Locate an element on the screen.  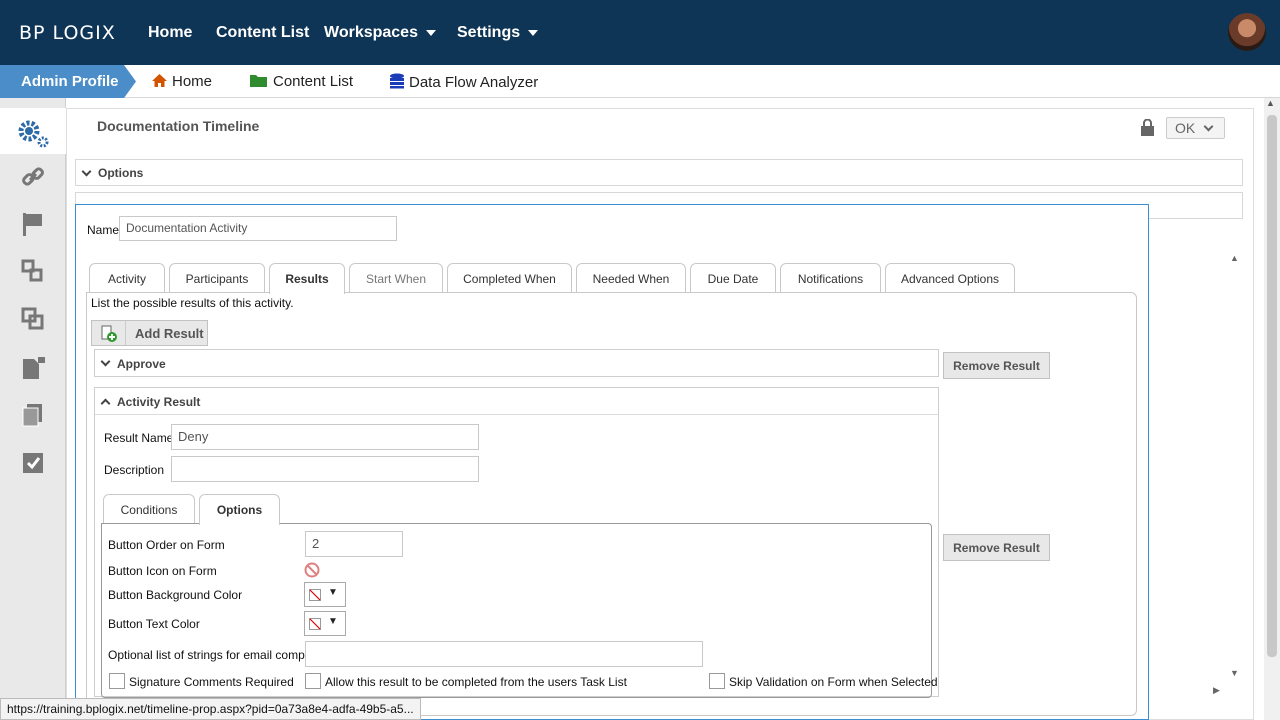
tab-advanced-options: Advanced Options is located at coordinates (950, 278).